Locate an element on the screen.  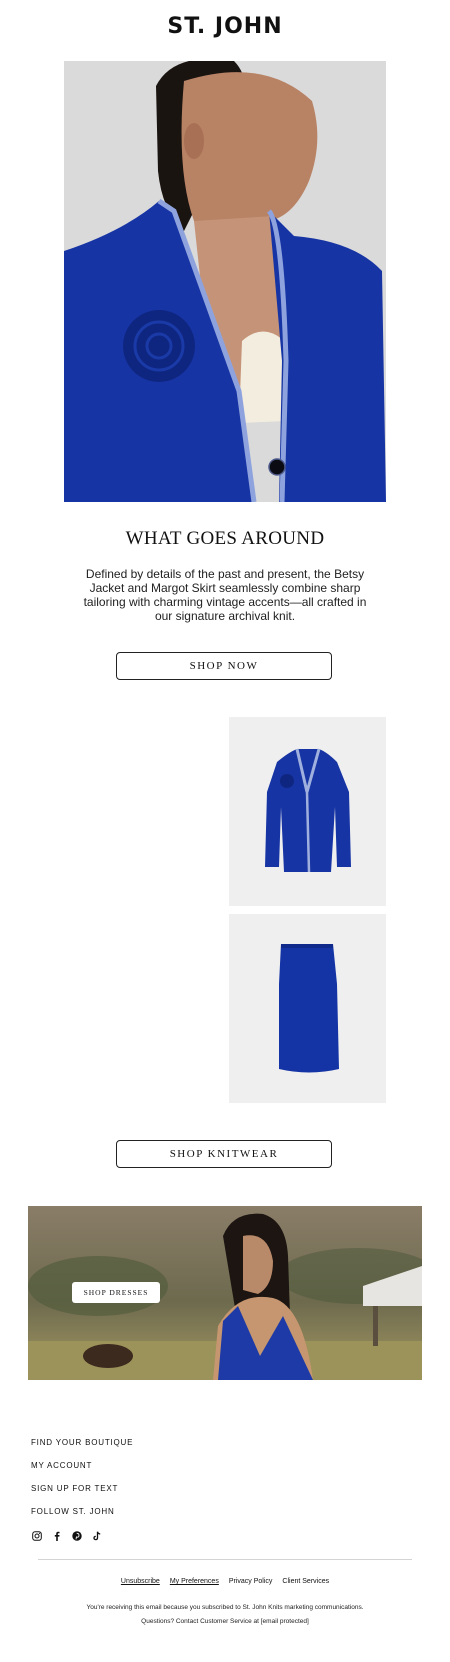
privacy-policy-link: Privacy Policy is located at coordinates (251, 1581).